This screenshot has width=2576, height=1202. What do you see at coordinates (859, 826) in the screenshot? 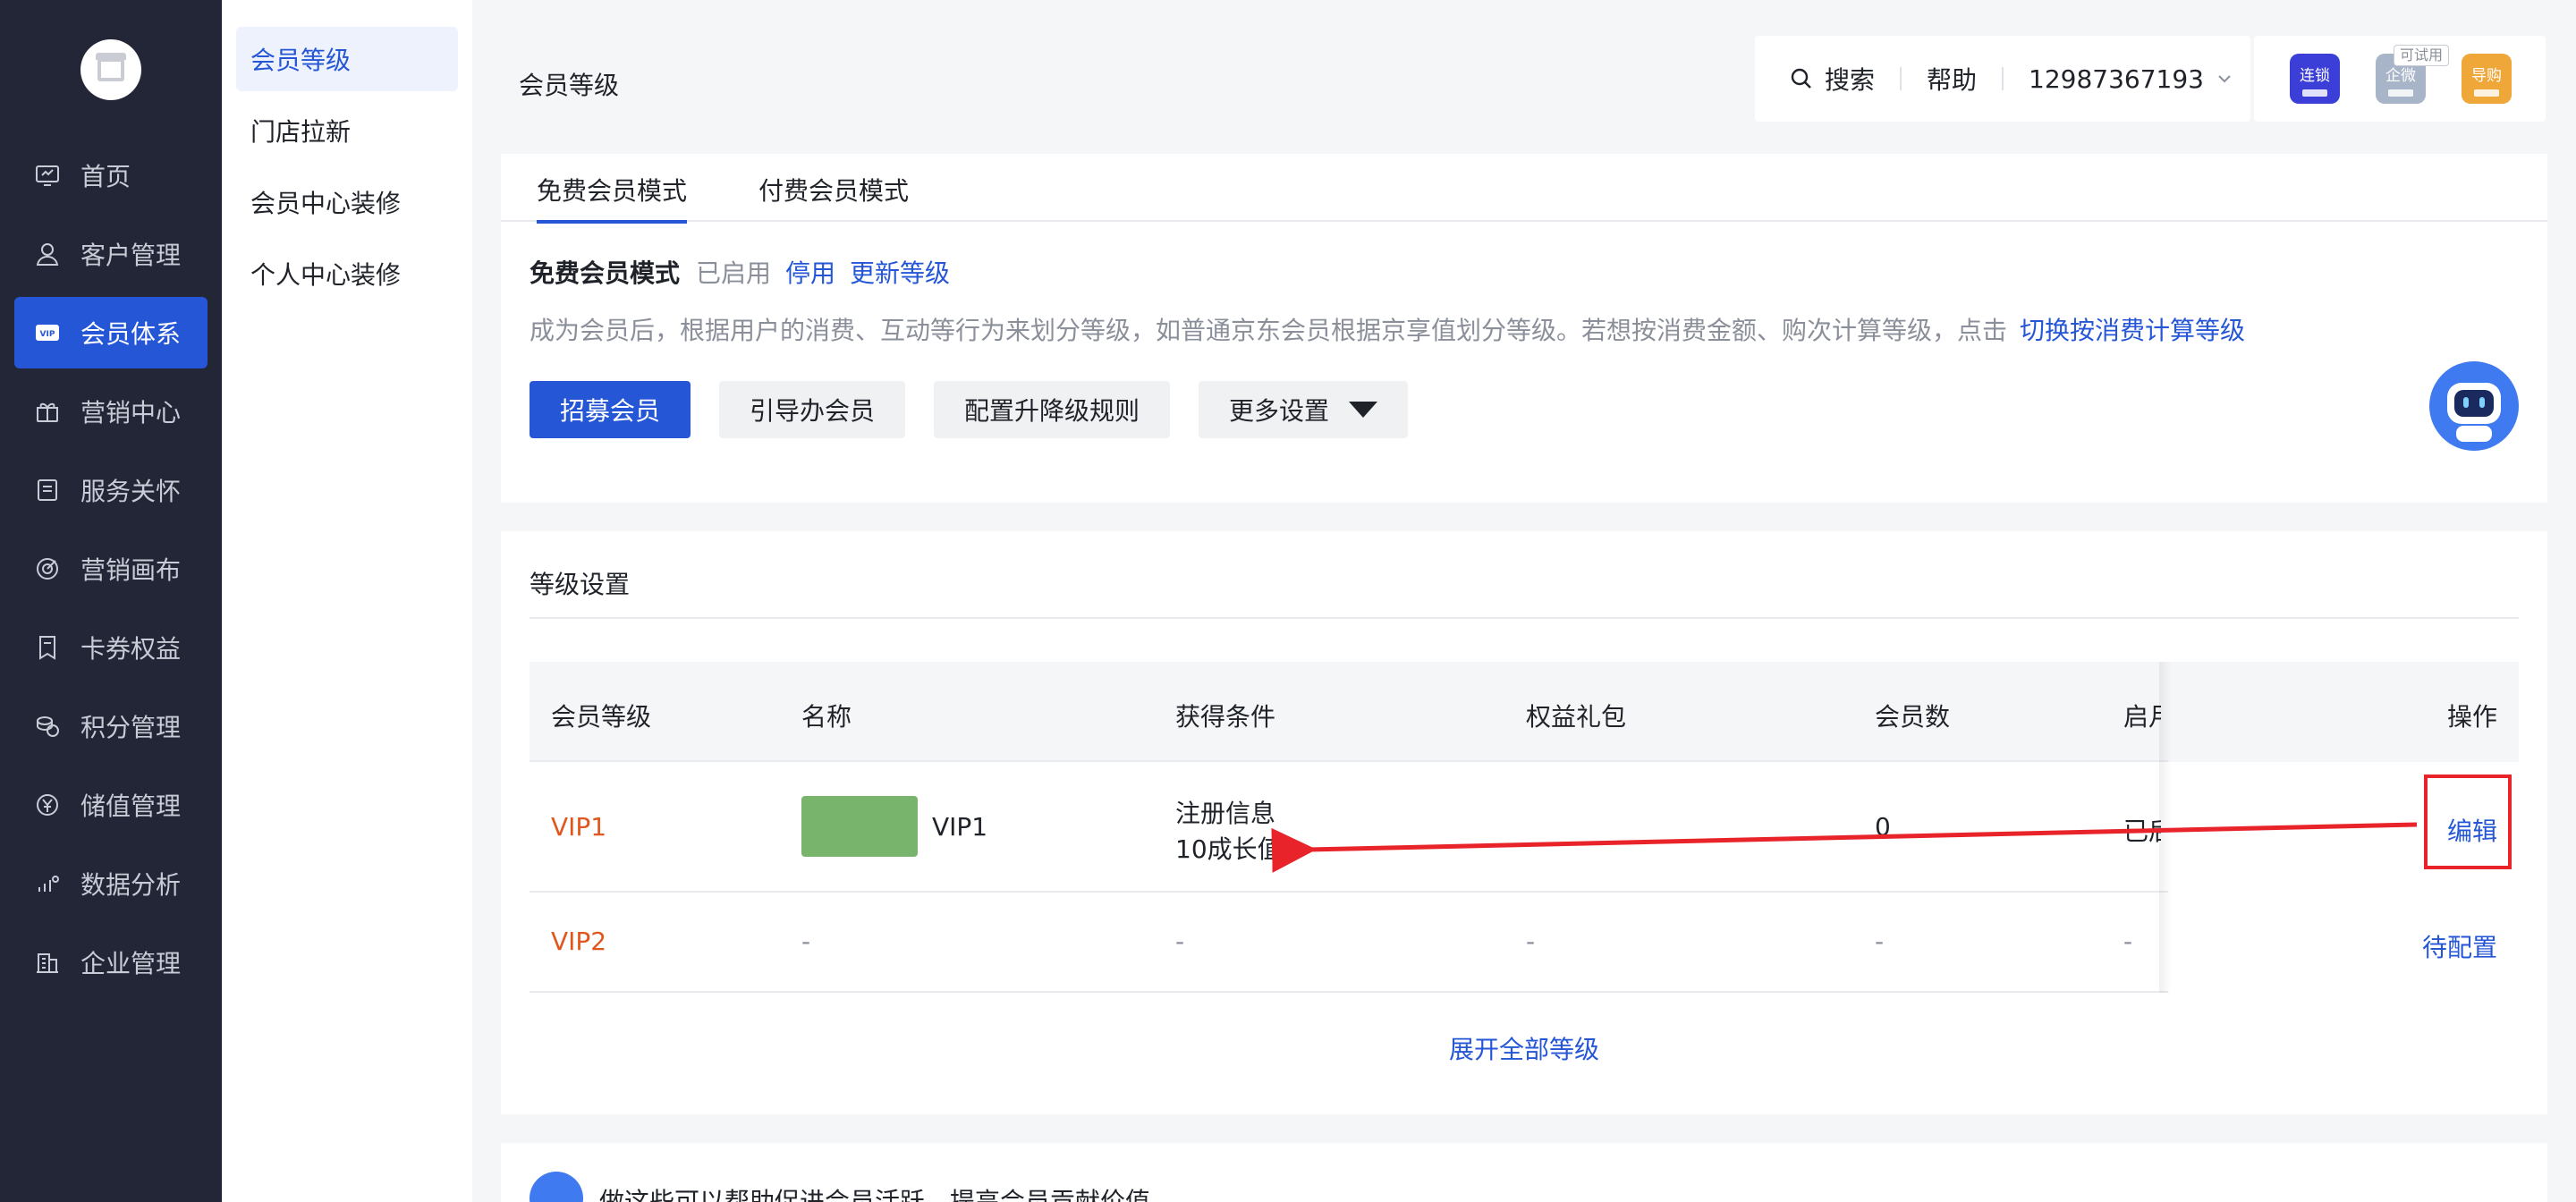
I see `level-card-swatch` at bounding box center [859, 826].